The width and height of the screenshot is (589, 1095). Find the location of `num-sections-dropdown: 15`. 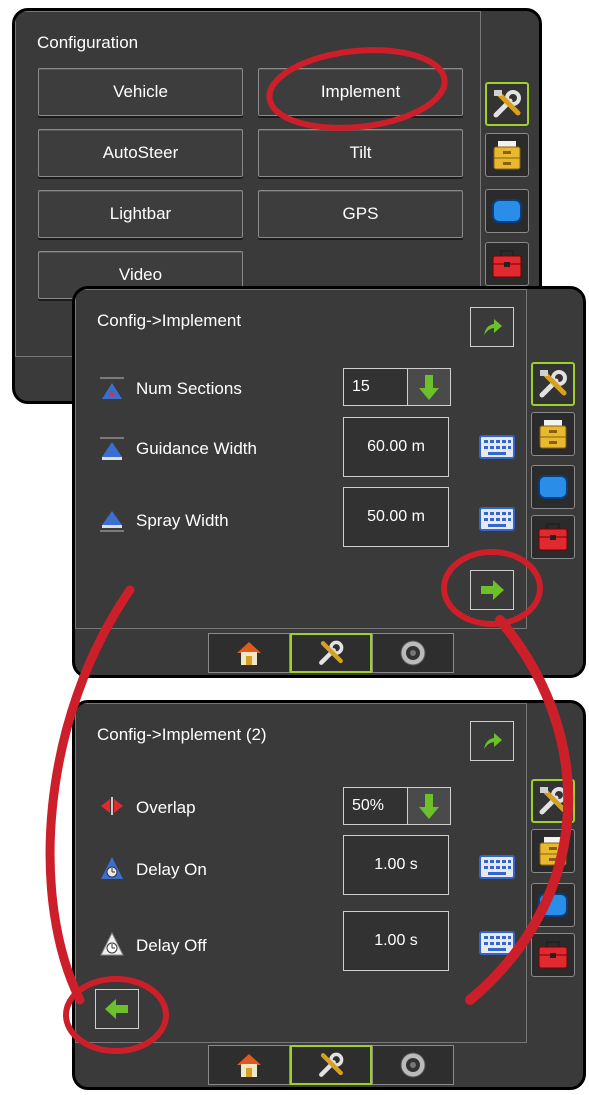

num-sections-dropdown: 15 is located at coordinates (397, 387).